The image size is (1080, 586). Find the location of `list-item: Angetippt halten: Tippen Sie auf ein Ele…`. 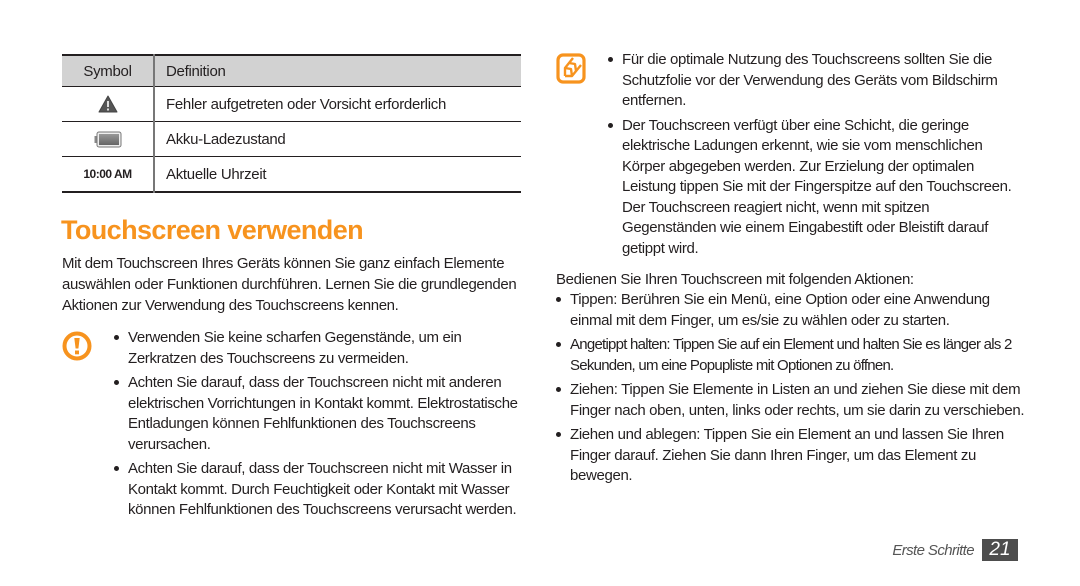

list-item: Angetippt halten: Tippen Sie auf ein Ele… is located at coordinates (791, 355).